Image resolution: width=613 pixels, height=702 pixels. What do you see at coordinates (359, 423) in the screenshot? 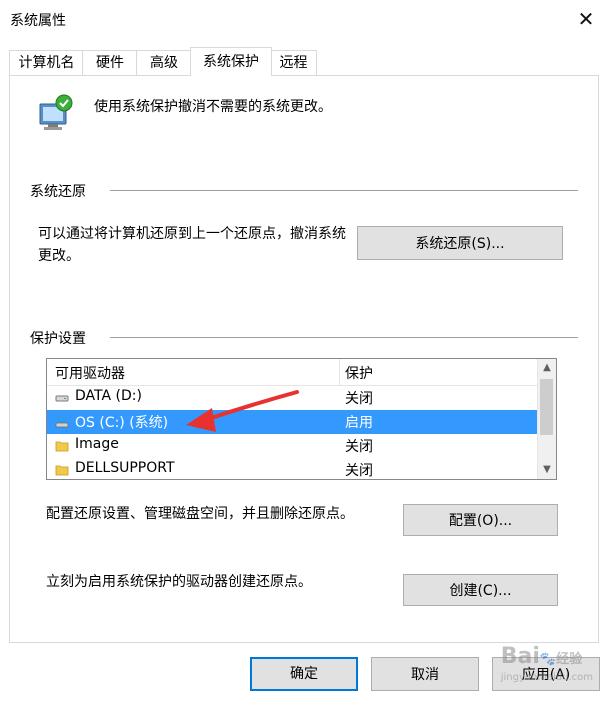
I see `drive-protection-status: 启用` at bounding box center [359, 423].